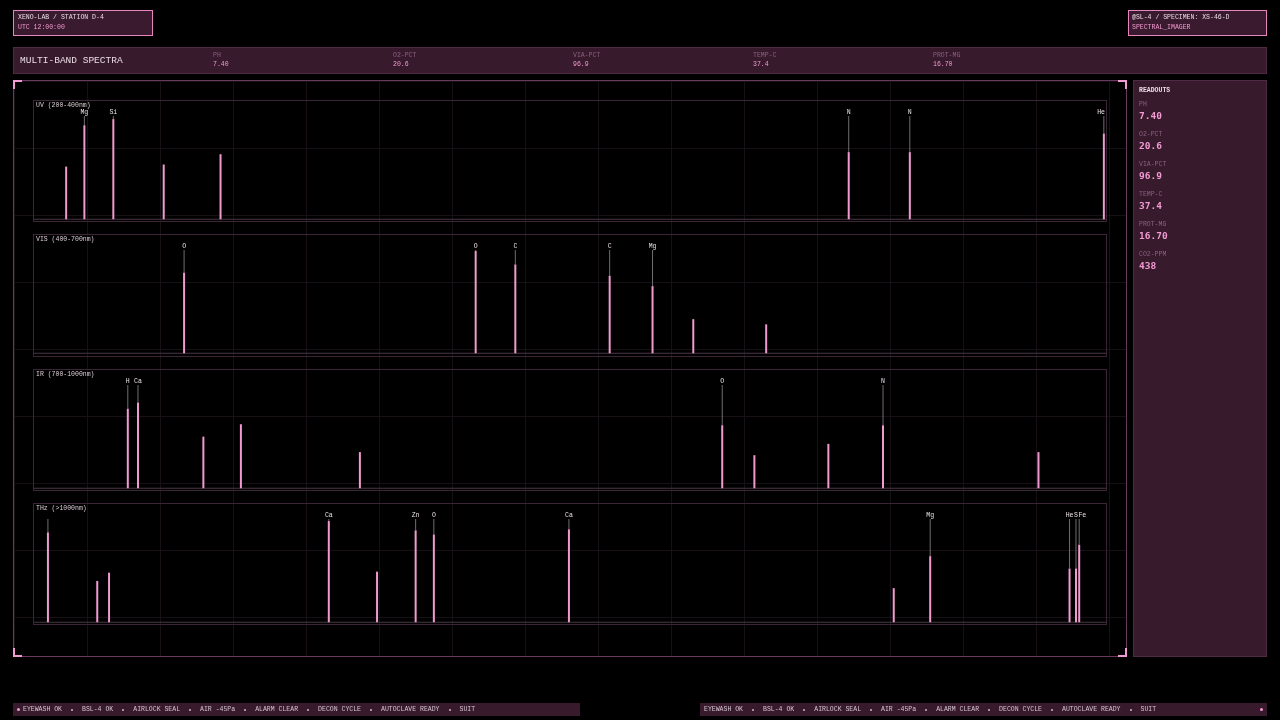  Describe the element at coordinates (1153, 235) in the screenshot. I see `readout-value: 16.70` at that location.